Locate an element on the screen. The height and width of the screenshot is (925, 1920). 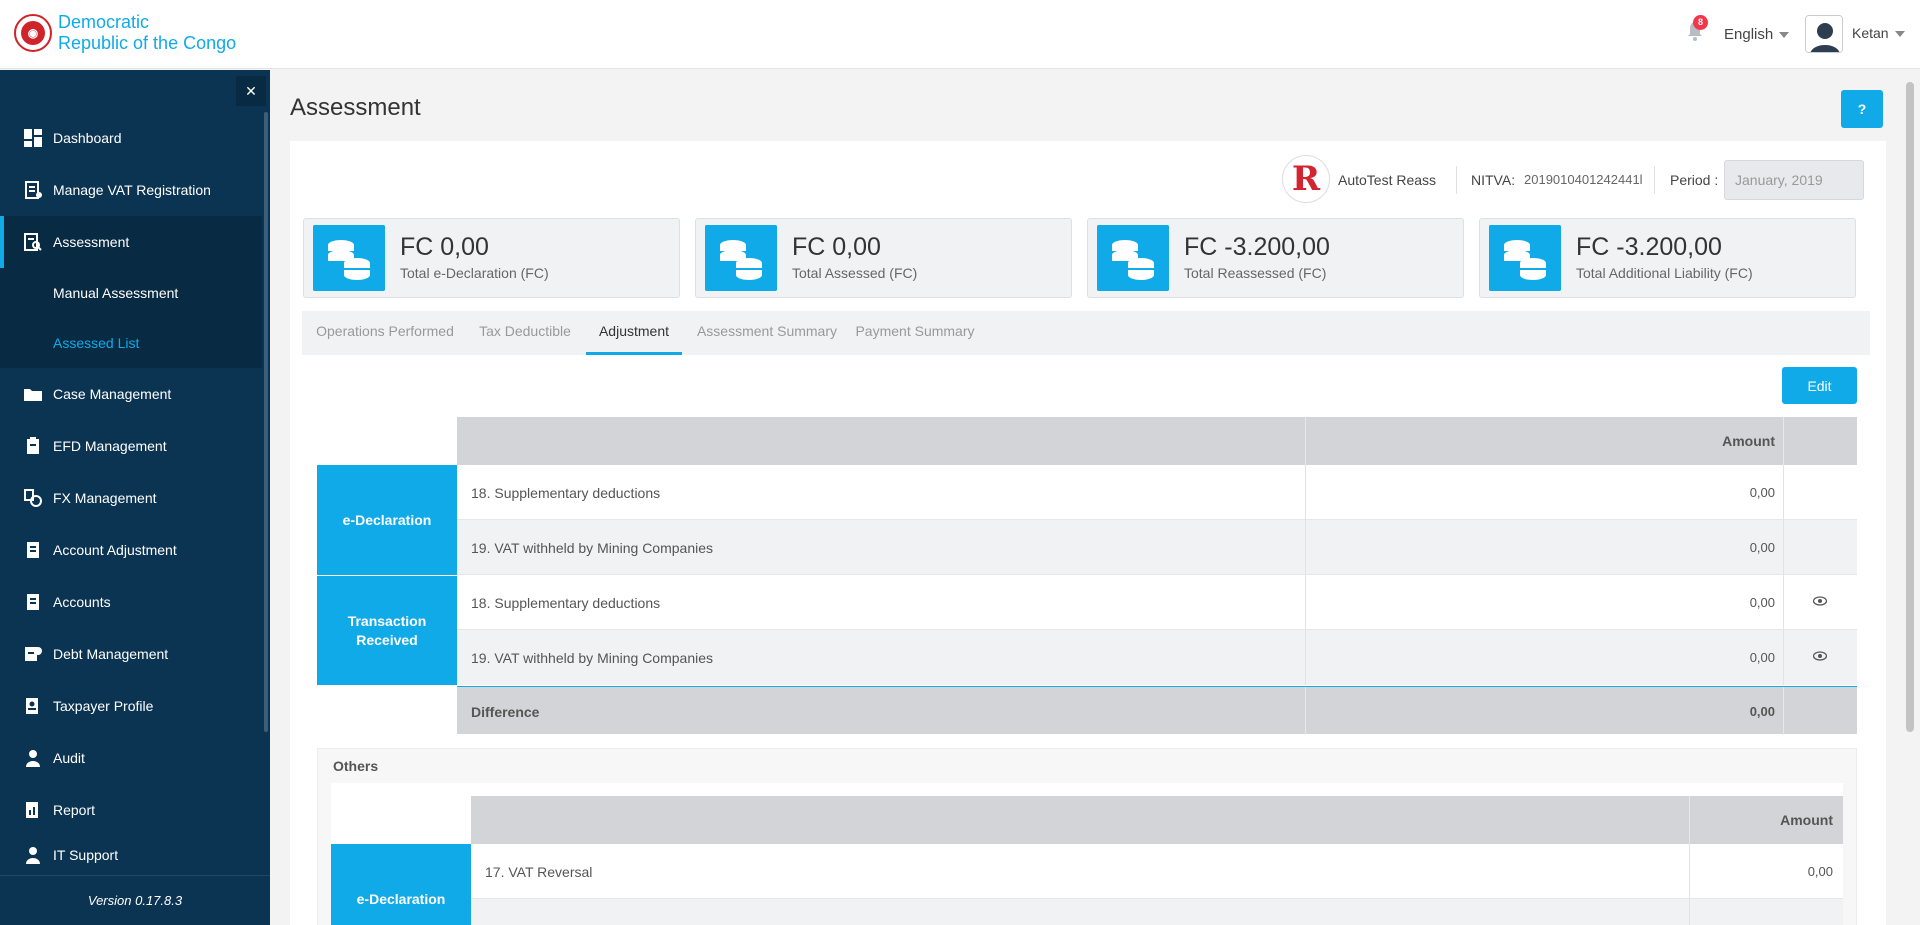
stat-label: Total Assessed (FC) is located at coordinates (855, 273).